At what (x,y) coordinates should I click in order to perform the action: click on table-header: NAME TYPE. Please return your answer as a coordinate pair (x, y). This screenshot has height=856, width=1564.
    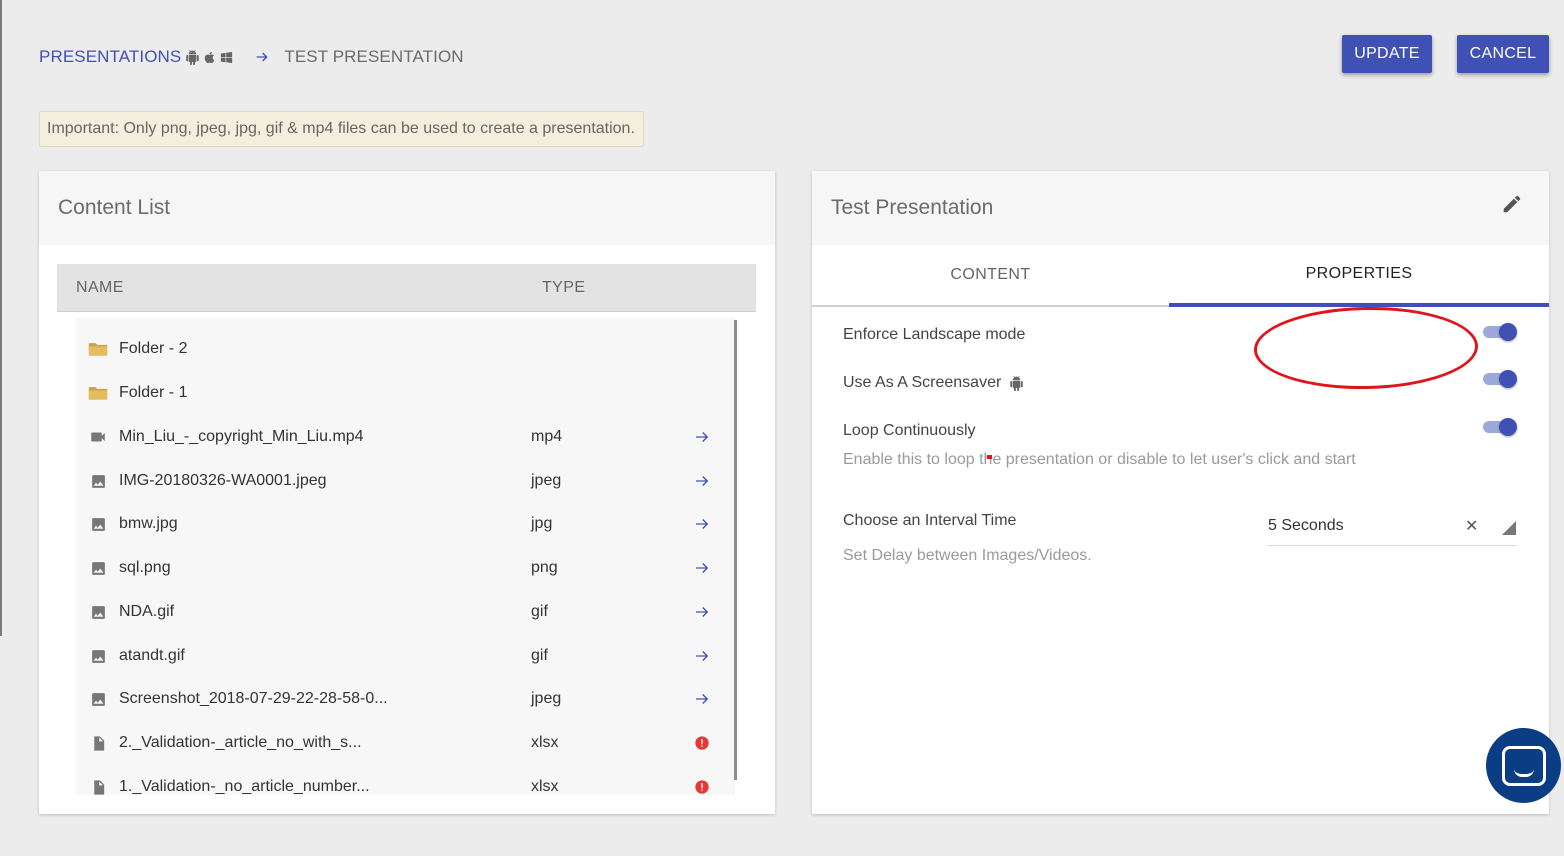
    Looking at the image, I should click on (406, 288).